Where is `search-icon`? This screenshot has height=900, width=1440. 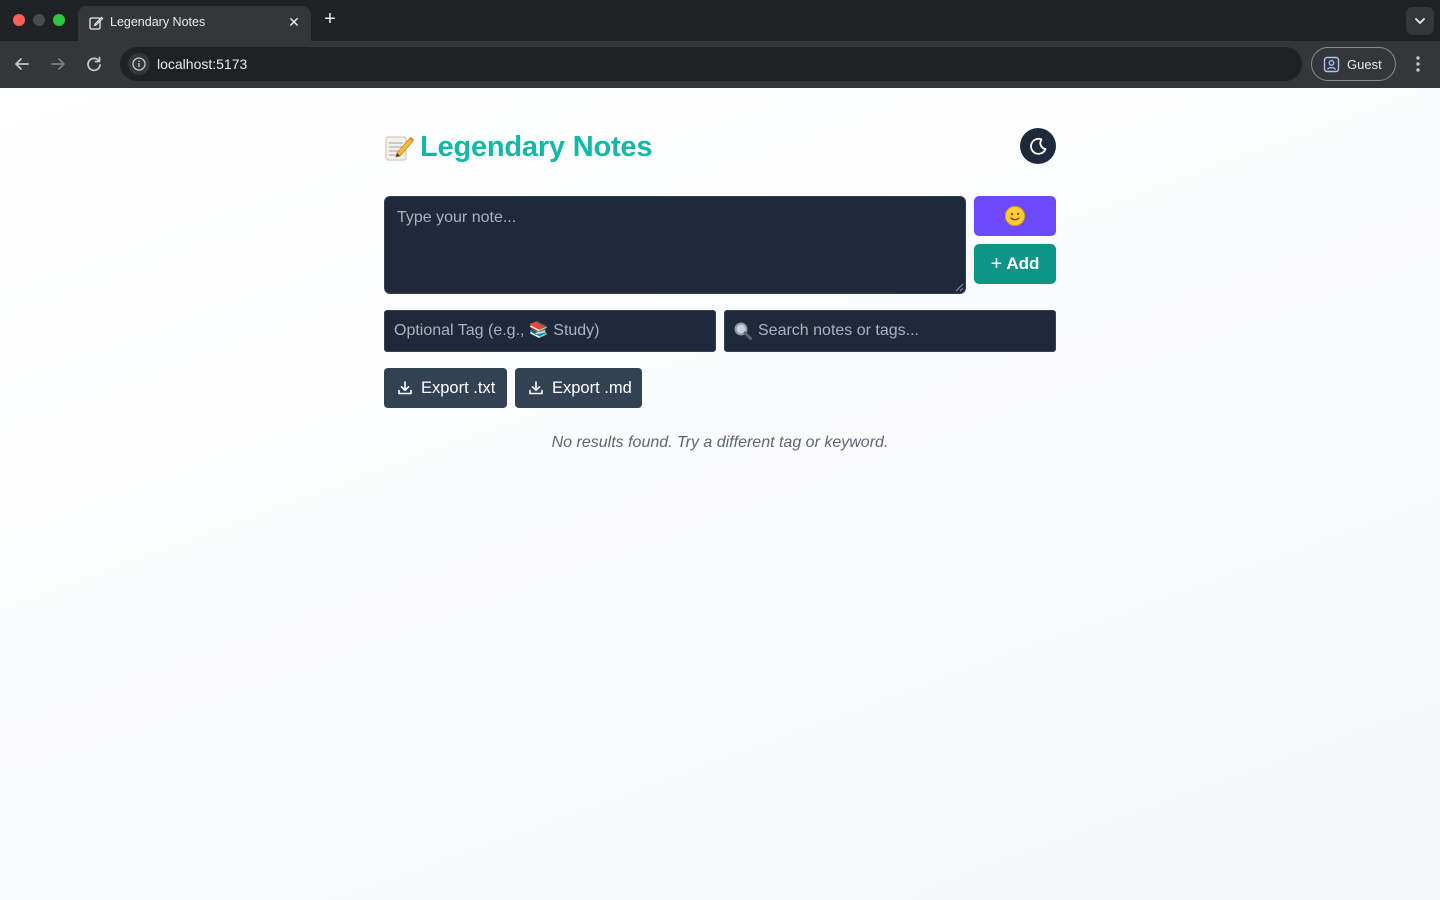 search-icon is located at coordinates (743, 331).